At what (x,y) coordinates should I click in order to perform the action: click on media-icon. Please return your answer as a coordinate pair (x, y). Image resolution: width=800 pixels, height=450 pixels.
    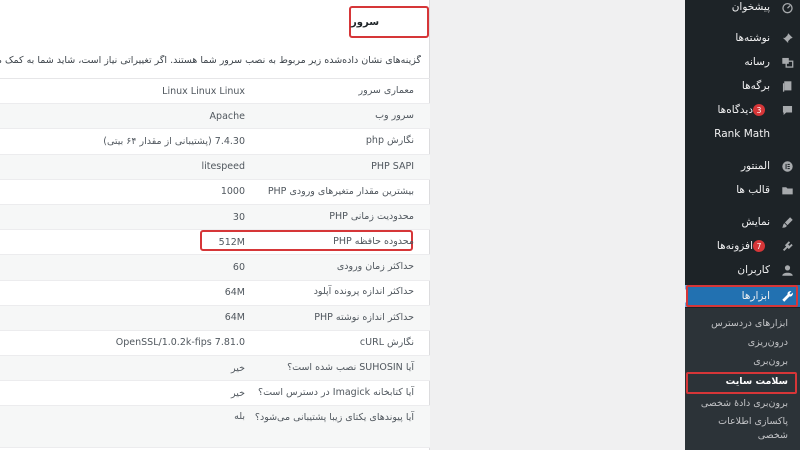
    Looking at the image, I should click on (787, 62).